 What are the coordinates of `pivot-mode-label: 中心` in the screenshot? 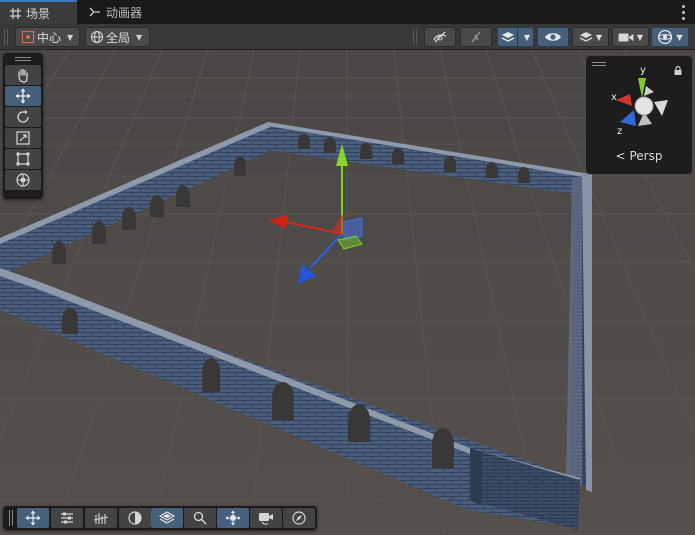 It's located at (49, 37).